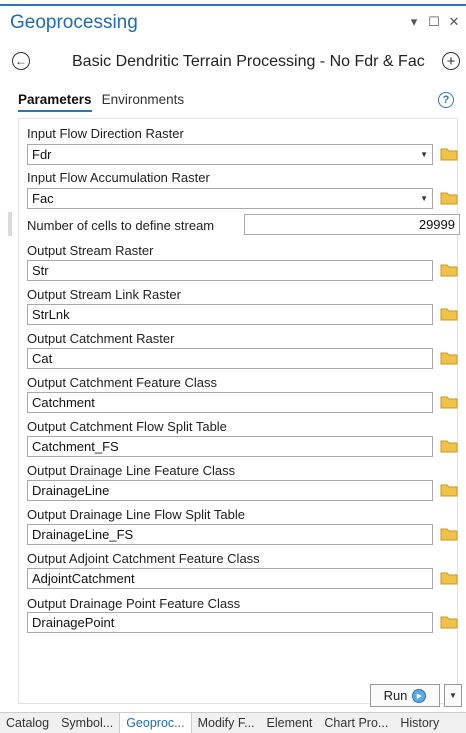 The width and height of the screenshot is (466, 733). I want to click on dp-value: DrainagePoint, so click(73, 622).